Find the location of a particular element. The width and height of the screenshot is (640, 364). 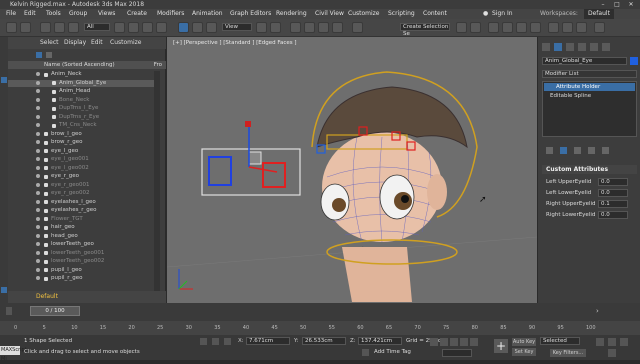

scene-row: Anim_Global_Eye is located at coordinates (83, 83).